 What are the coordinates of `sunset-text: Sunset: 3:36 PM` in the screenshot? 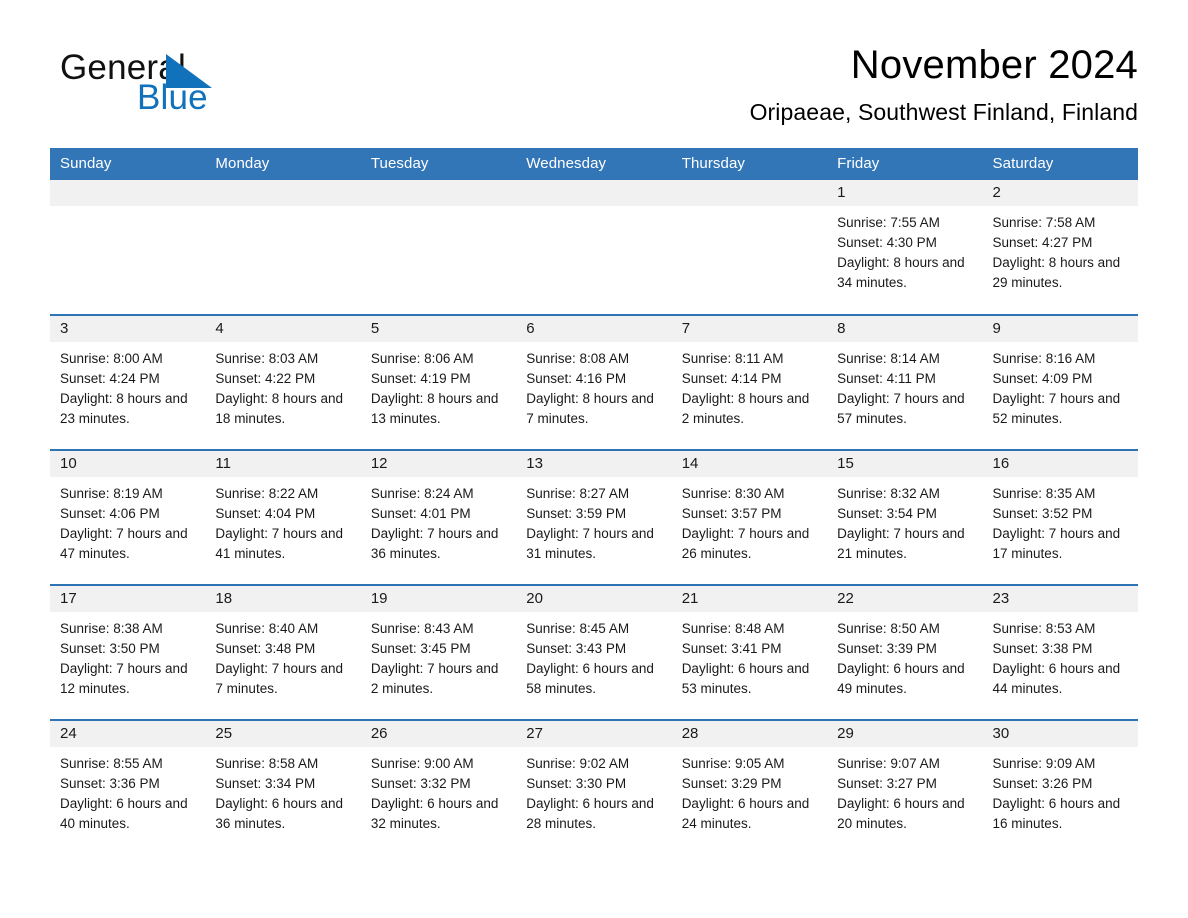 It's located at (110, 783).